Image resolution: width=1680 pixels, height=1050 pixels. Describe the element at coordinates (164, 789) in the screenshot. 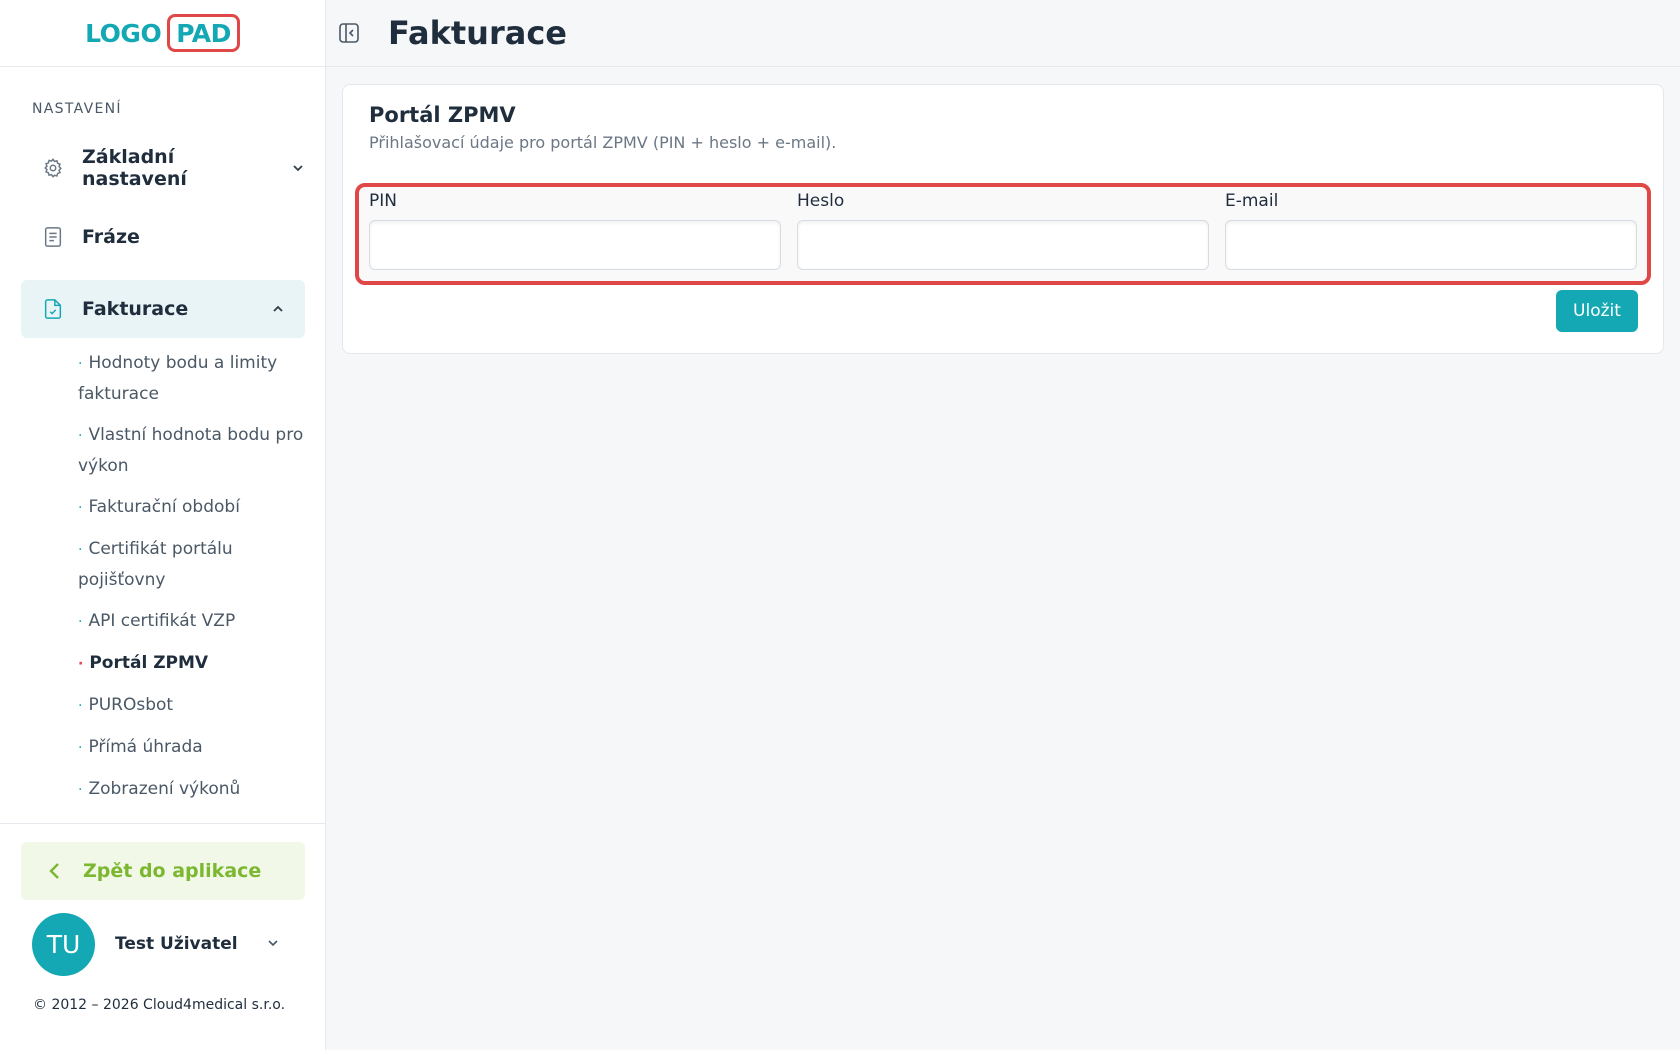

I see `subnav-item-label: Zobrazení výkonů` at that location.